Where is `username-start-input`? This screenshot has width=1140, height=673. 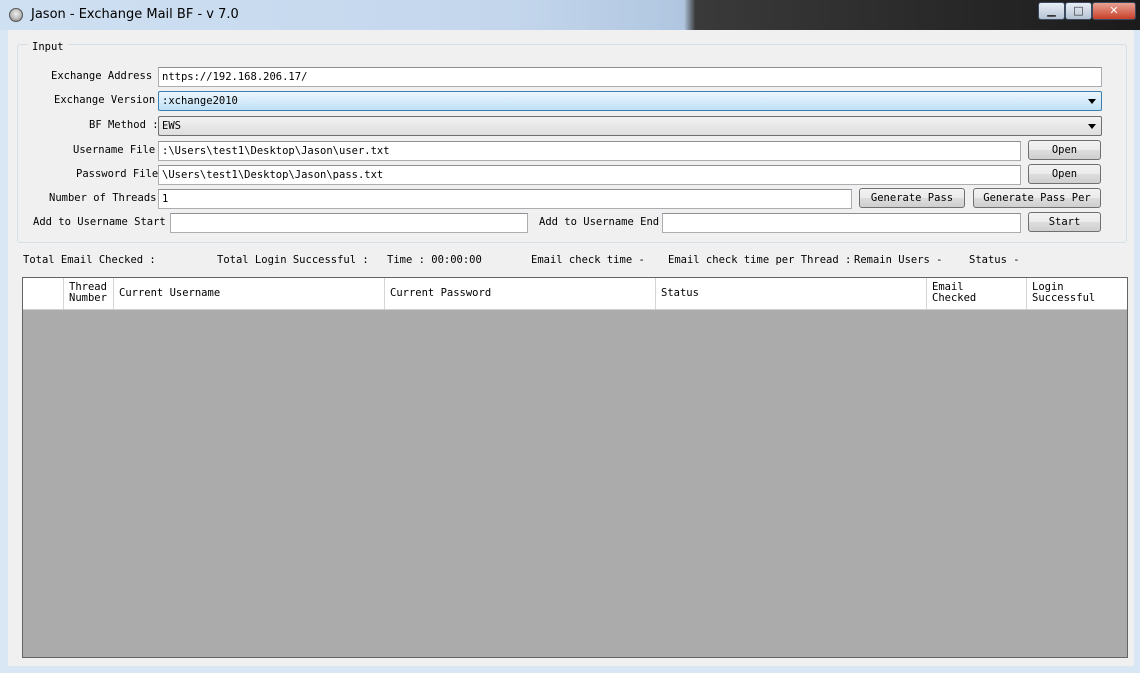 username-start-input is located at coordinates (349, 223).